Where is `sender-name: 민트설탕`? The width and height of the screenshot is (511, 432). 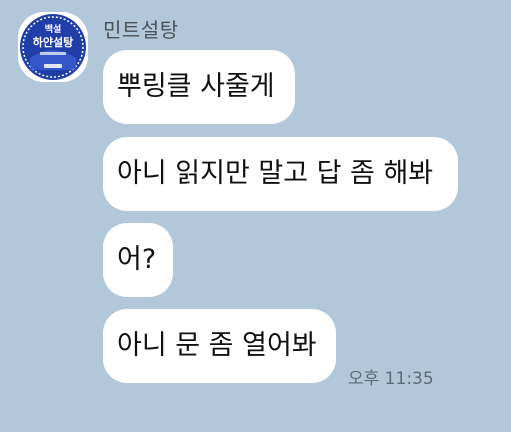 sender-name: 민트설탕 is located at coordinates (141, 30).